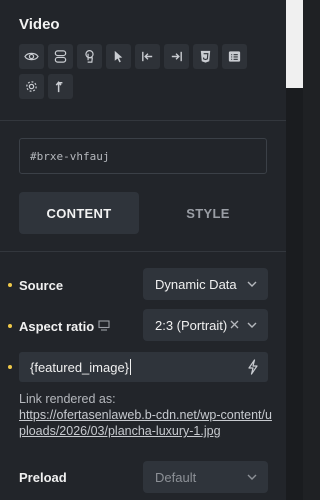 The height and width of the screenshot is (500, 320). Describe the element at coordinates (60, 56) in the screenshot. I see `toggle-icon` at that location.